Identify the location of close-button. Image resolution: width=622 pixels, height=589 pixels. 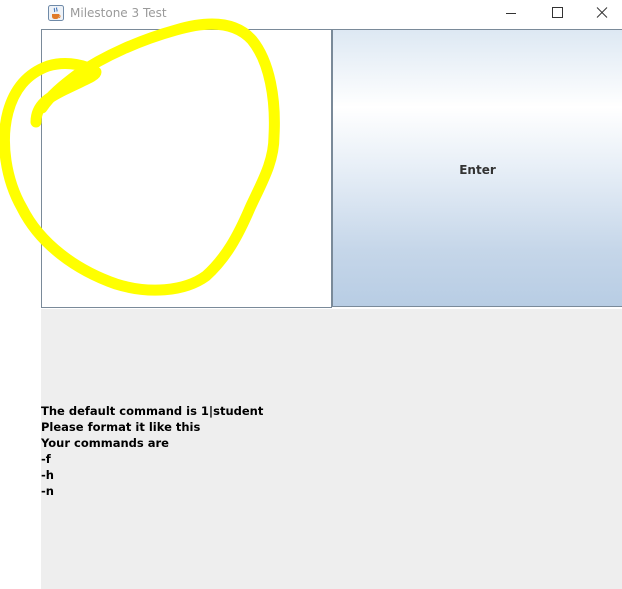
(601, 14).